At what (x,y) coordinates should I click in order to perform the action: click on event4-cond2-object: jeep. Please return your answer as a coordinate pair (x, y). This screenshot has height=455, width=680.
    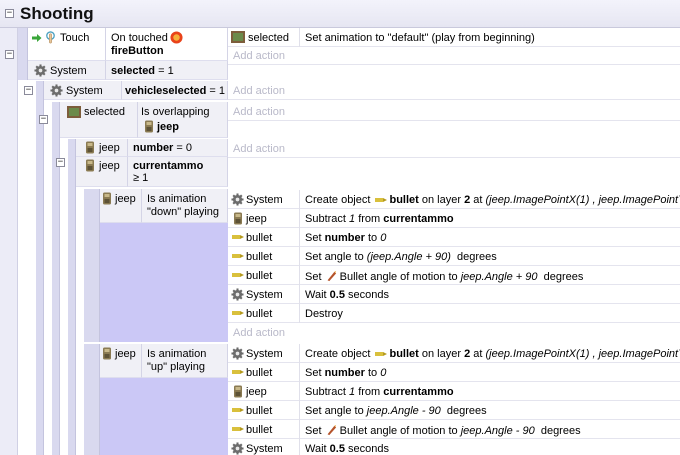
    Looking at the image, I should click on (102, 172).